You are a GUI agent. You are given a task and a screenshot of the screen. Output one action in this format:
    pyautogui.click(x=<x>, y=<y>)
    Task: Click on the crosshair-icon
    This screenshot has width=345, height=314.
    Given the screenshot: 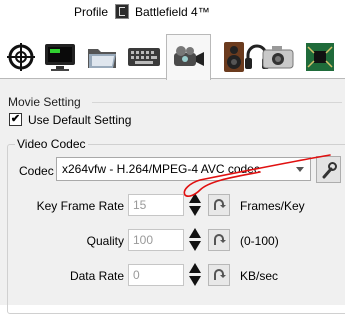 What is the action you would take?
    pyautogui.click(x=20, y=56)
    